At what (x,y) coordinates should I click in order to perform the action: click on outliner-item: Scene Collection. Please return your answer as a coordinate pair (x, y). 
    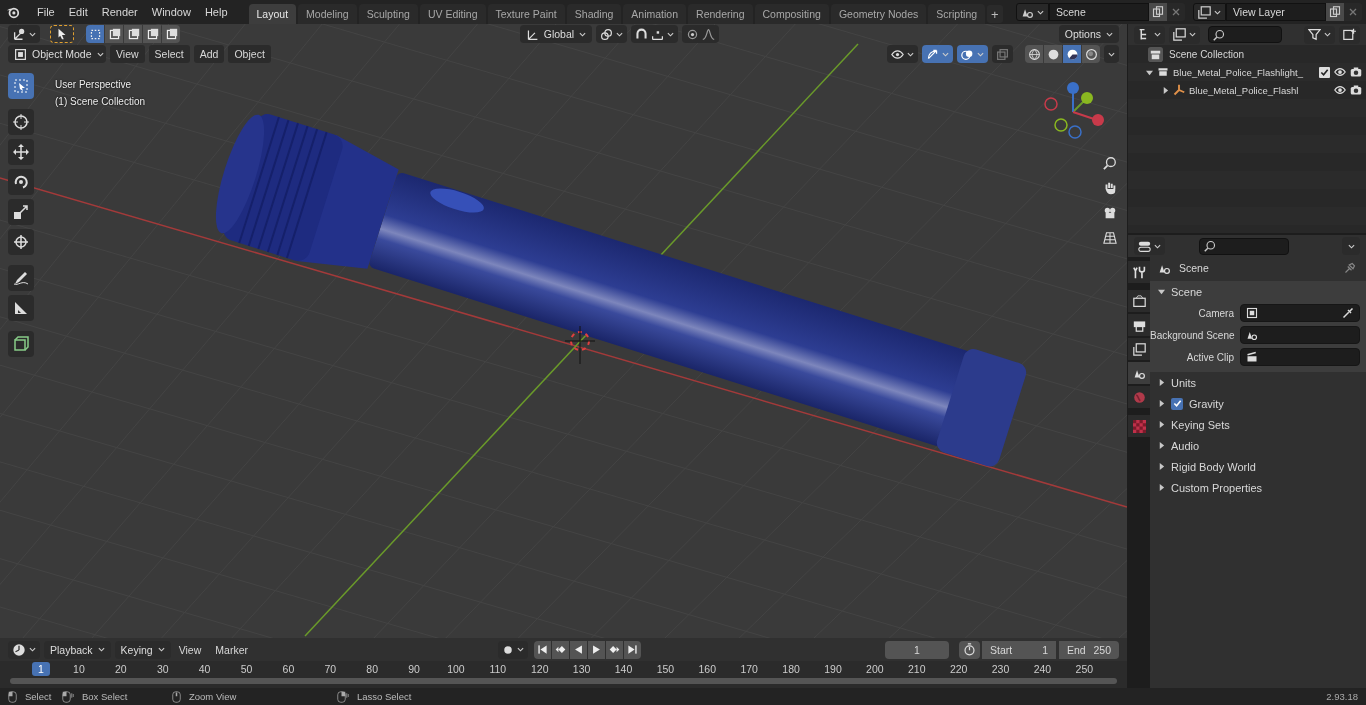
    Looking at the image, I should click on (1196, 54).